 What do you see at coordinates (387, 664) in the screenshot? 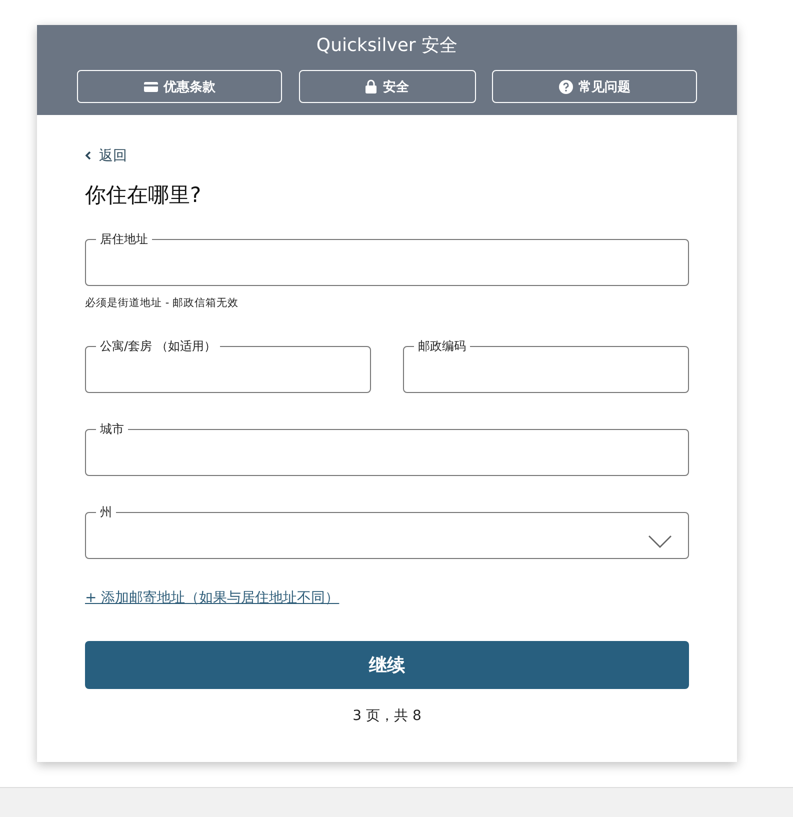
I see `continue-button: 继续` at bounding box center [387, 664].